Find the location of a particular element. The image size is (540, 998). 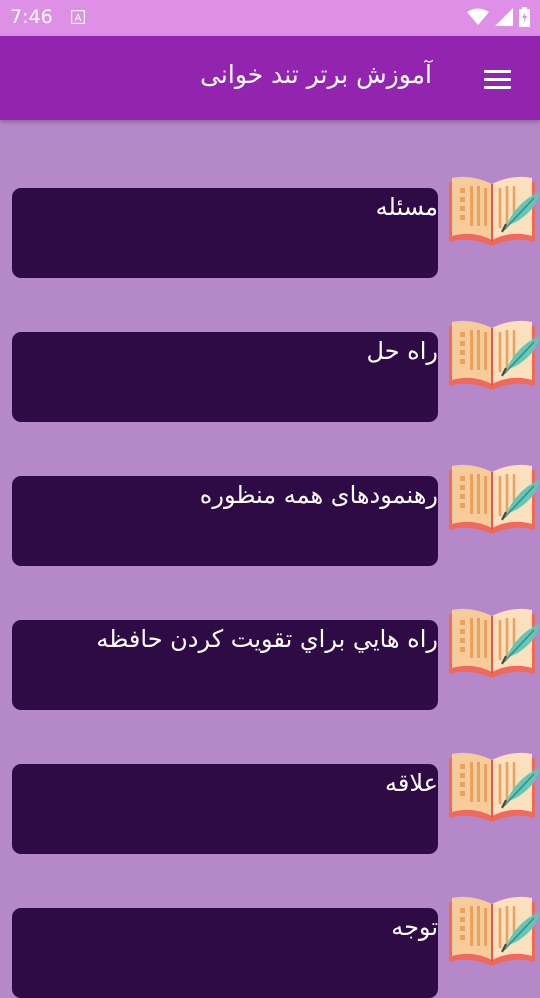

list-item-label: علاقه is located at coordinates (411, 783).